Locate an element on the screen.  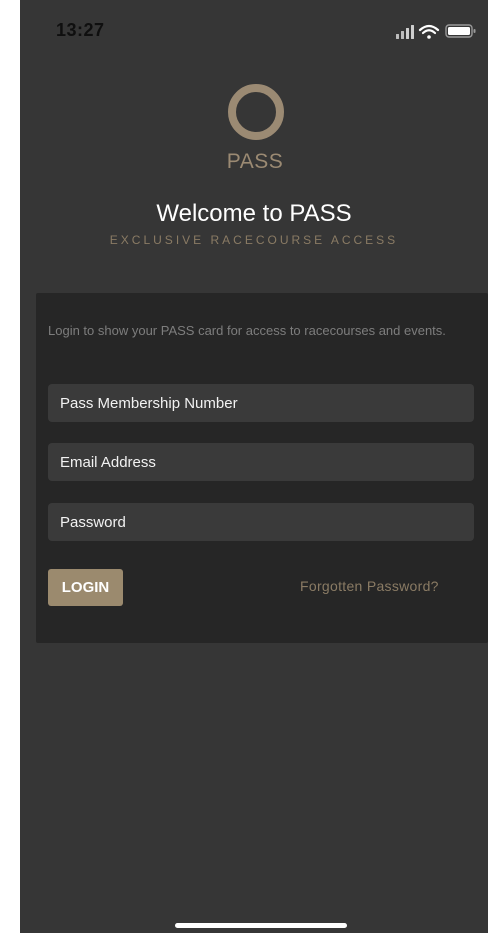
wifi-icon is located at coordinates (429, 31).